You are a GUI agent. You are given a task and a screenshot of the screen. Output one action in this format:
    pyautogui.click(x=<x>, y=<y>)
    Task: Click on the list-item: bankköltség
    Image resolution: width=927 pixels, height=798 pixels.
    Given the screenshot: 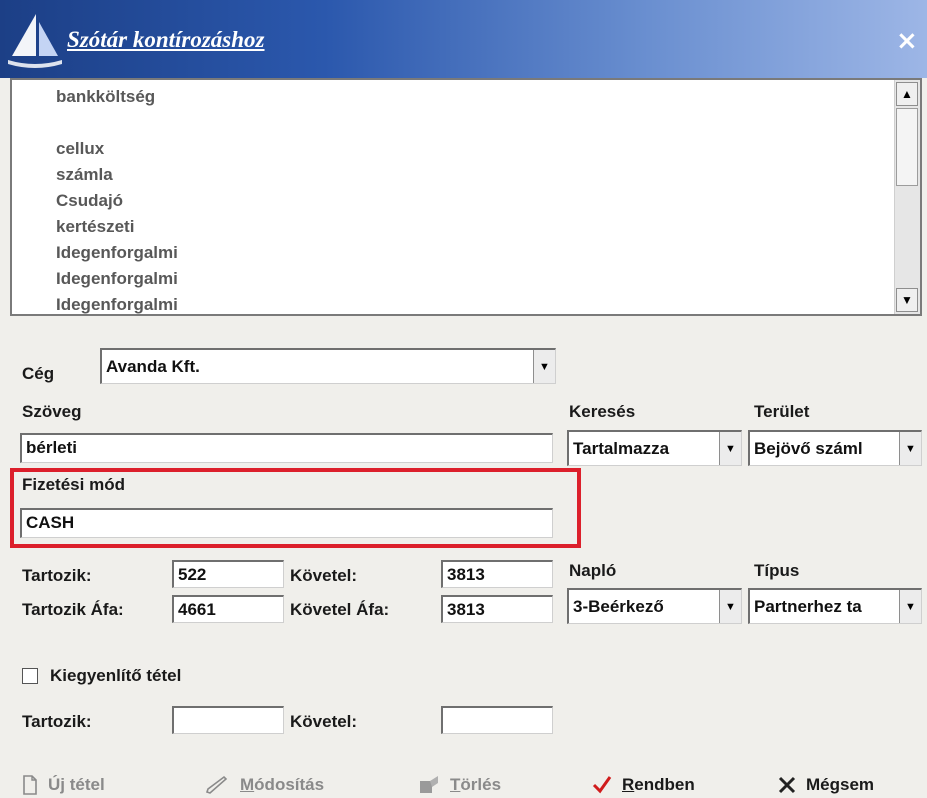 What is the action you would take?
    pyautogui.click(x=475, y=97)
    